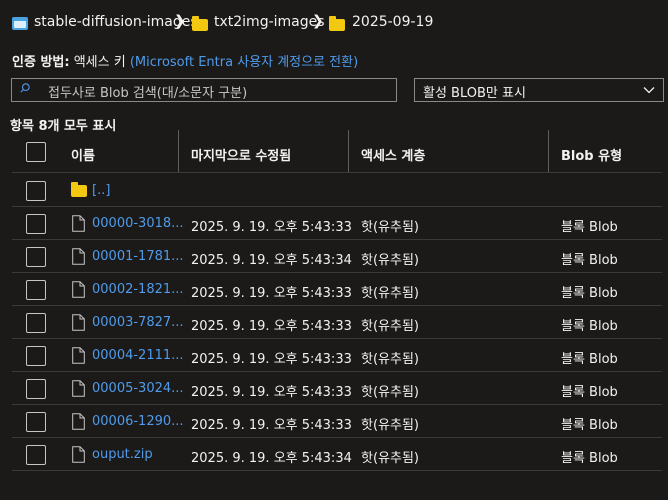  I want to click on blob-name-link: ouput.zip, so click(122, 454).